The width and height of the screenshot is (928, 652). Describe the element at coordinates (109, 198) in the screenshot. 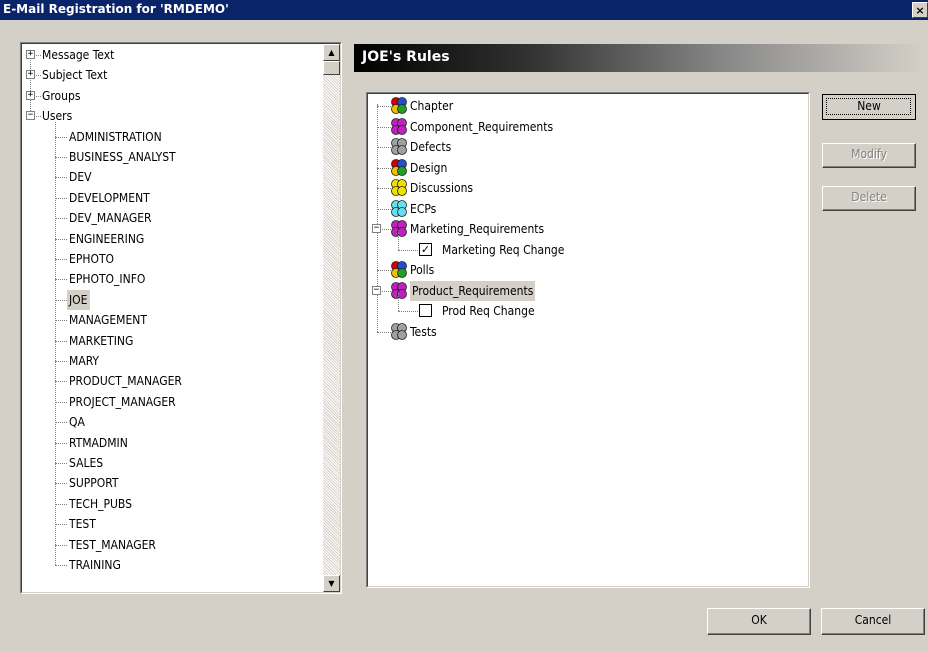

I see `user-item: DEVELOPMENT` at that location.